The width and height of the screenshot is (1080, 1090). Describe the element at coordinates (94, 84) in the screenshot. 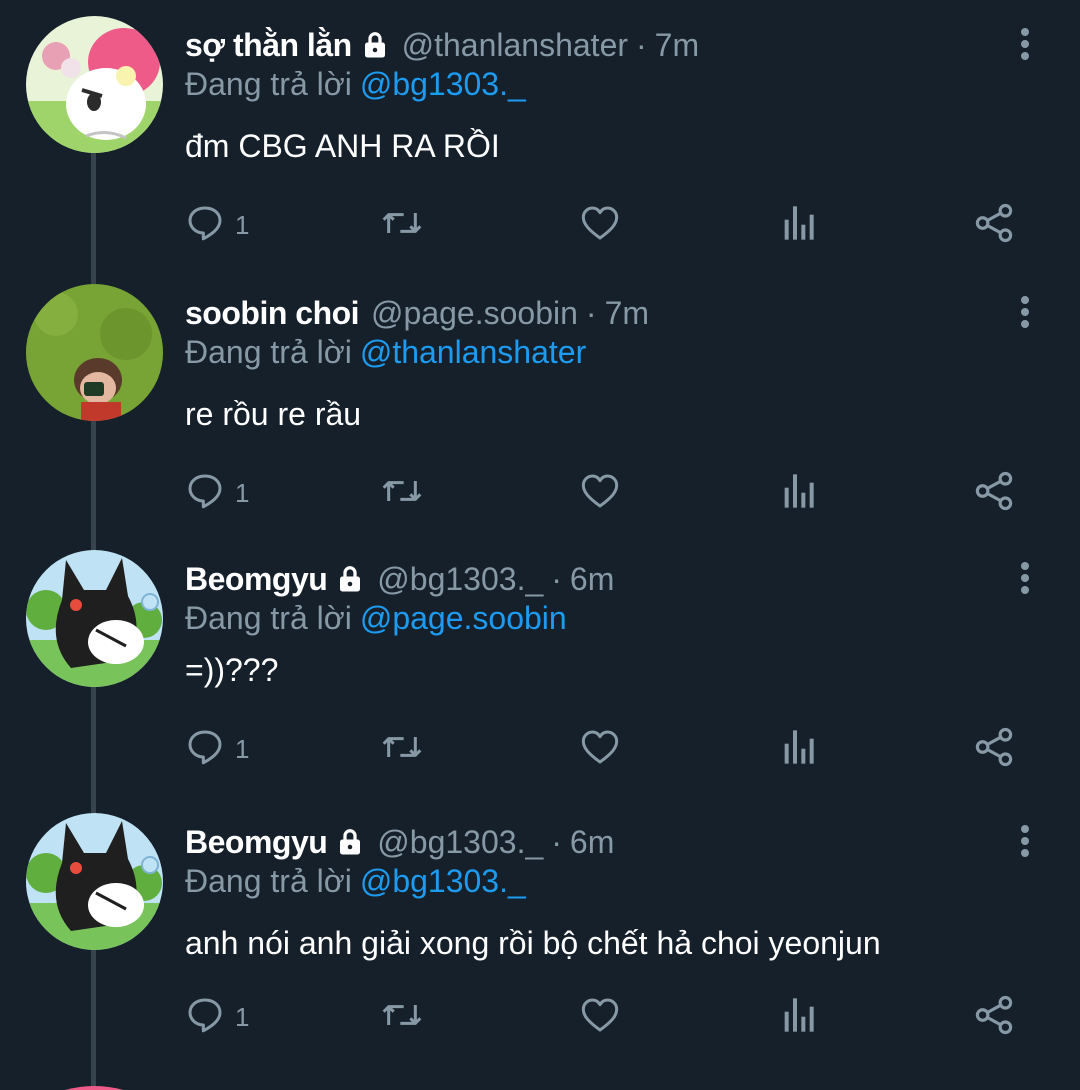

I see `avatar-pink-bunny` at that location.